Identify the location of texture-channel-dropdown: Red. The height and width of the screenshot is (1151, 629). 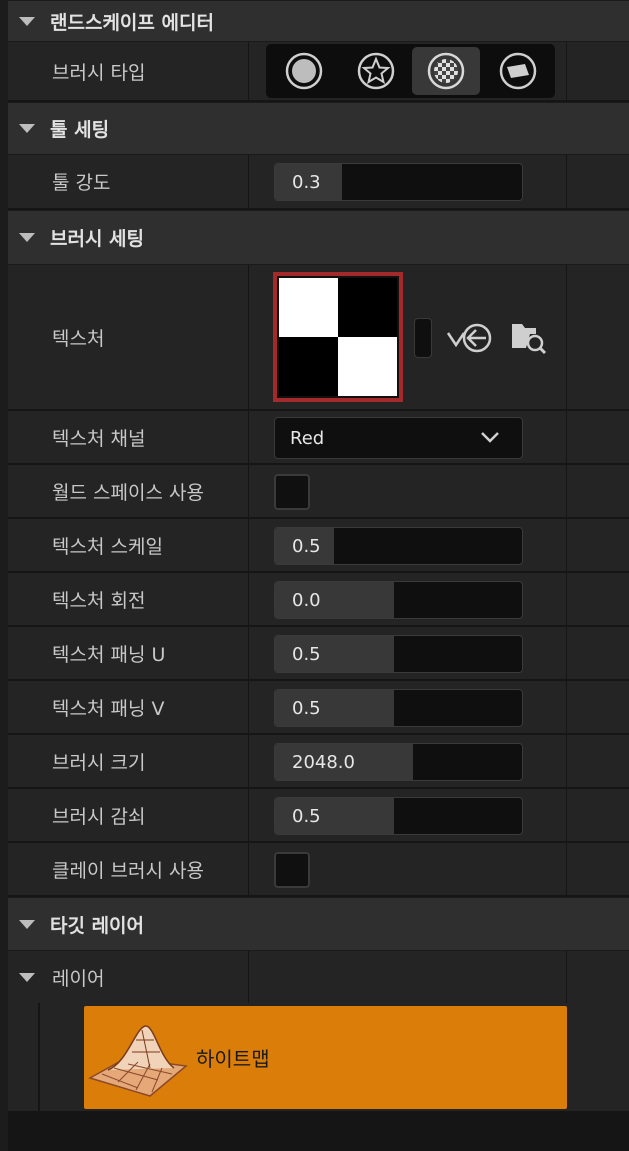
(398, 438).